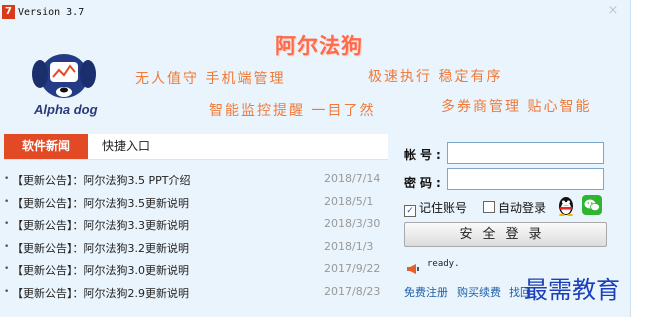  I want to click on remember-account-checkbox: ✓ 记住账号, so click(435, 208).